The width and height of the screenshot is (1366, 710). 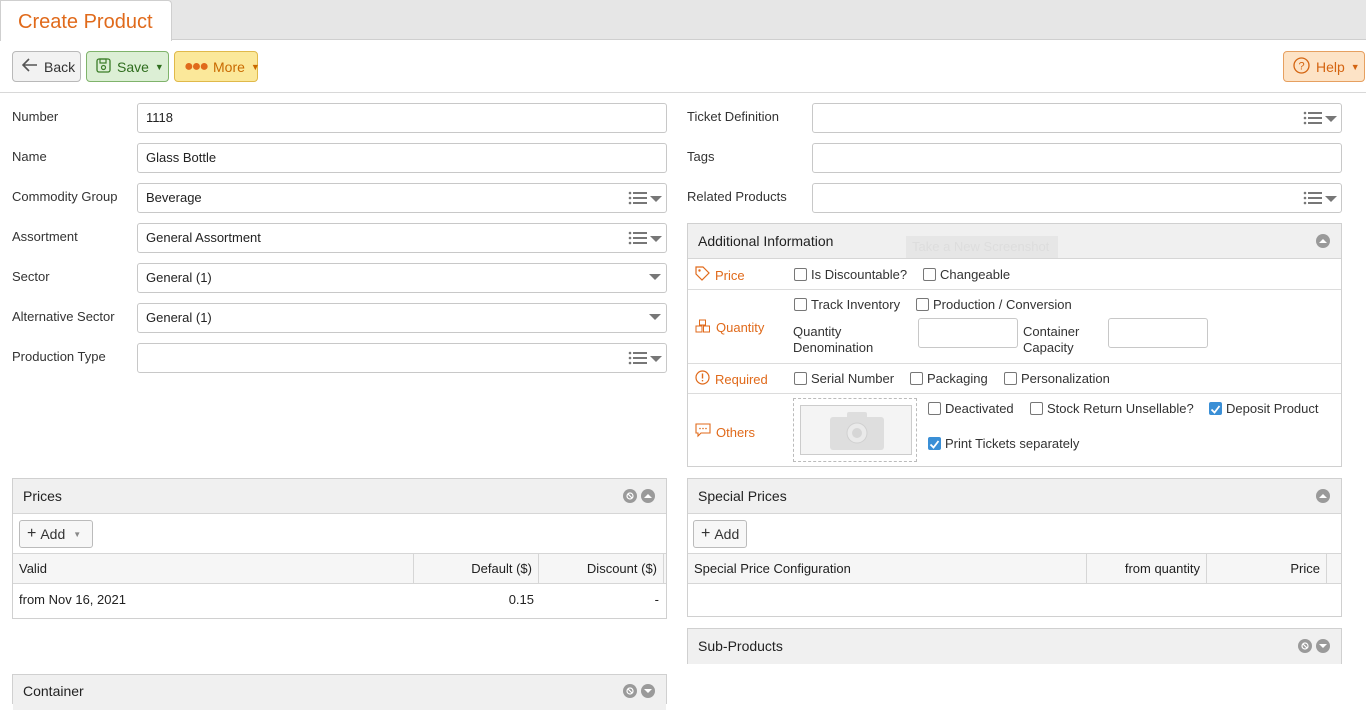 I want to click on tags-field, so click(x=1077, y=158).